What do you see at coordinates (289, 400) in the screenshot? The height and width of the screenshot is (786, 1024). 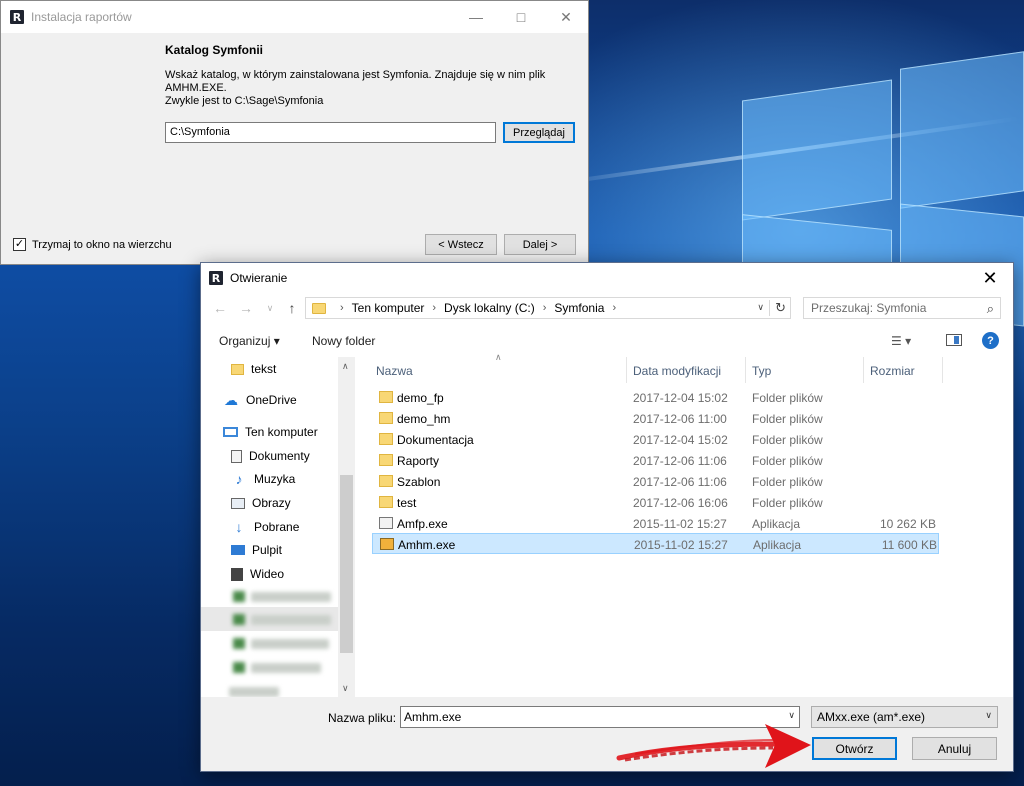 I see `nav-item-onedrive: ☁ OneDrive` at bounding box center [289, 400].